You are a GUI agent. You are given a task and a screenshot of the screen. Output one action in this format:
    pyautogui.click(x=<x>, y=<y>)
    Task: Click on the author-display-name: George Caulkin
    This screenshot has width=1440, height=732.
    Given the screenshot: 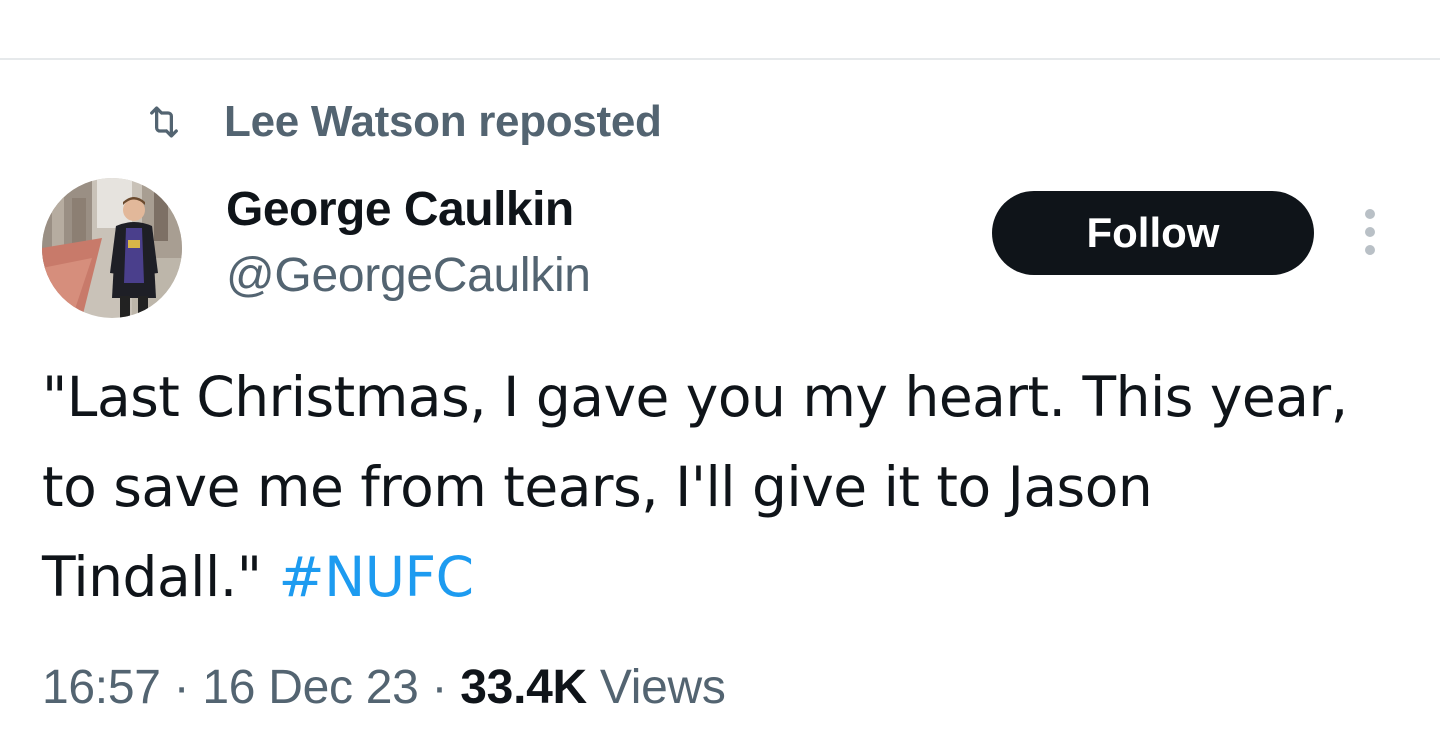 What is the action you would take?
    pyautogui.click(x=400, y=209)
    